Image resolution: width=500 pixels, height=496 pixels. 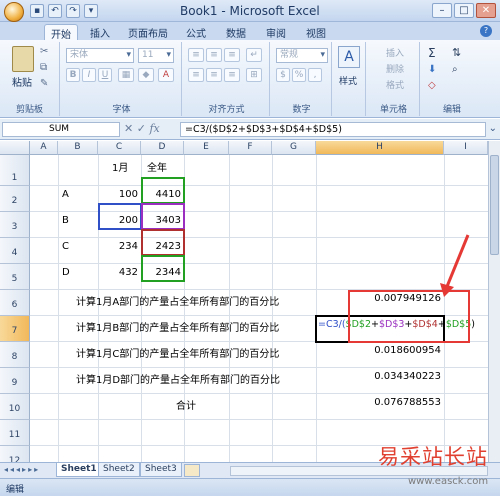 What do you see at coordinates (146, 75) in the screenshot?
I see `fill-color-icon: ◆` at bounding box center [146, 75].